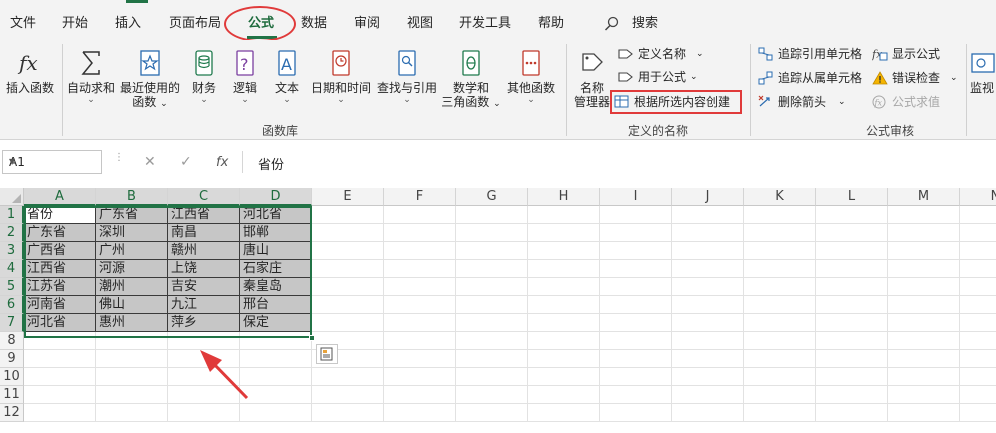  I want to click on annotation-arrow-shaft, so click(229, 380).